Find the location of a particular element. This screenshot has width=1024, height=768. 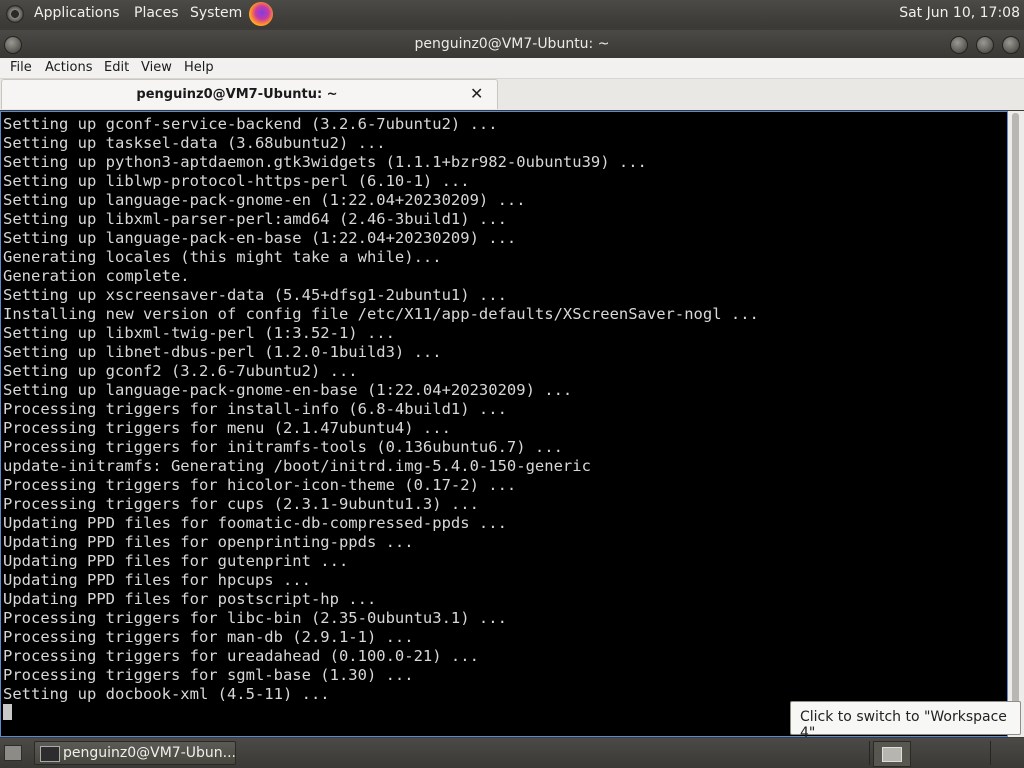

window-title-bar: penguinz0@VM7-Ubuntu: ~ is located at coordinates (512, 44).